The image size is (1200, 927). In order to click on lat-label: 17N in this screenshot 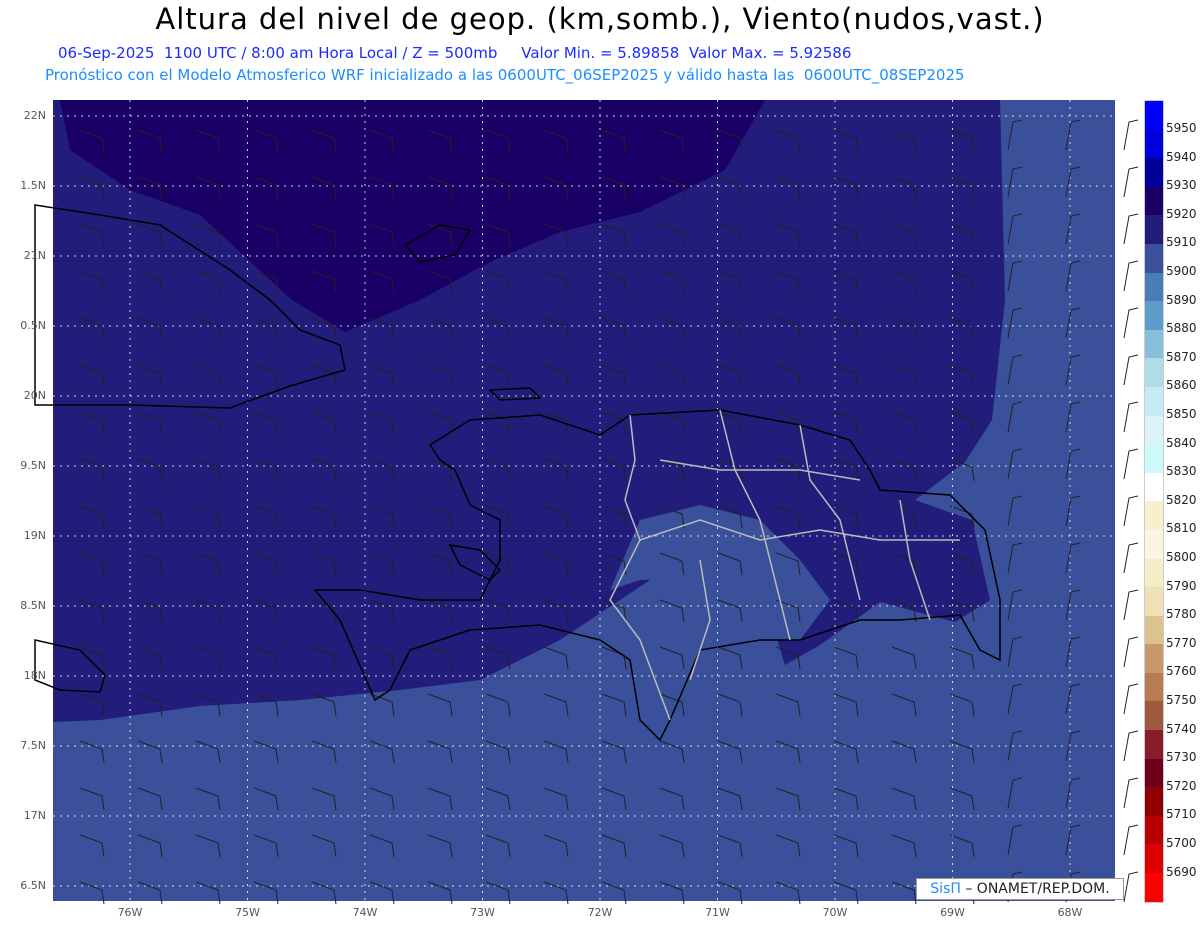, I will do `click(34, 815)`.